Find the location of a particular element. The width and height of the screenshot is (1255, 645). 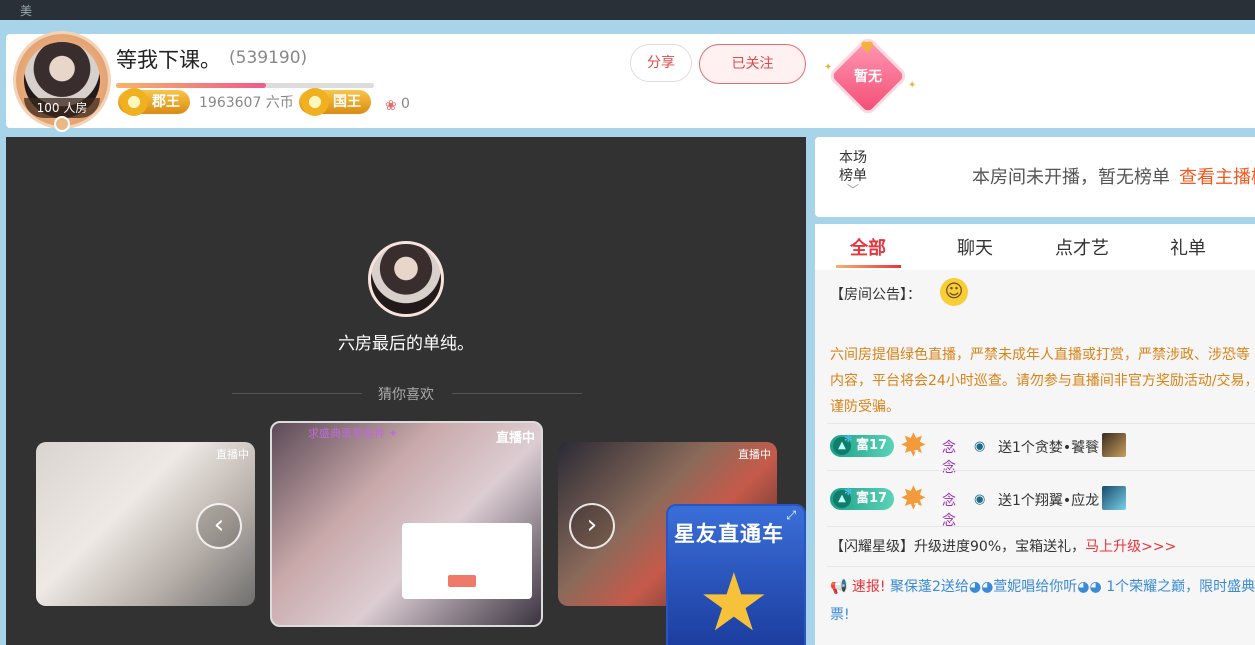

star-level-message: 【闪耀星级】升级进度90%，宝箱送礼，马上升级>>> is located at coordinates (1003, 547).